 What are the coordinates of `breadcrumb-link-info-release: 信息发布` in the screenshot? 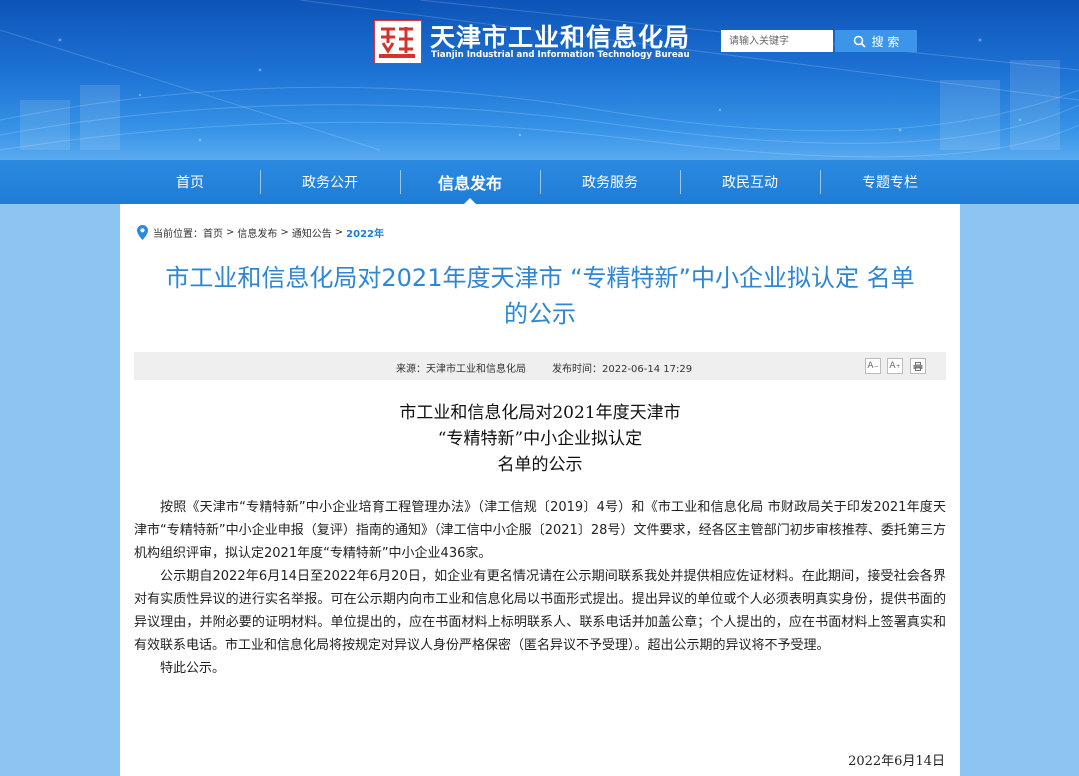 It's located at (257, 232).